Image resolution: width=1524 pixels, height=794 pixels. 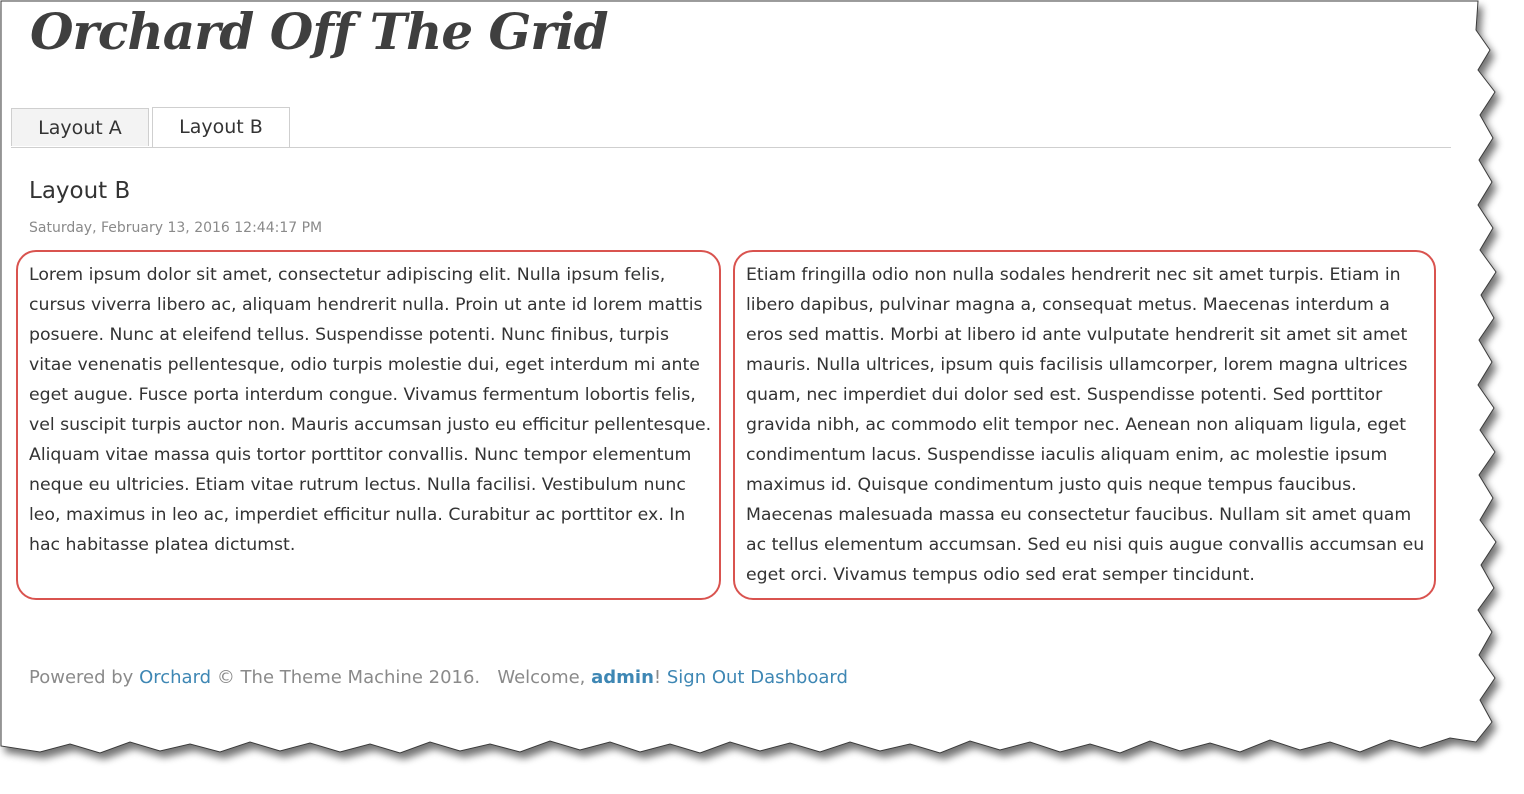 What do you see at coordinates (706, 677) in the screenshot?
I see `sign-out-link: Sign Out` at bounding box center [706, 677].